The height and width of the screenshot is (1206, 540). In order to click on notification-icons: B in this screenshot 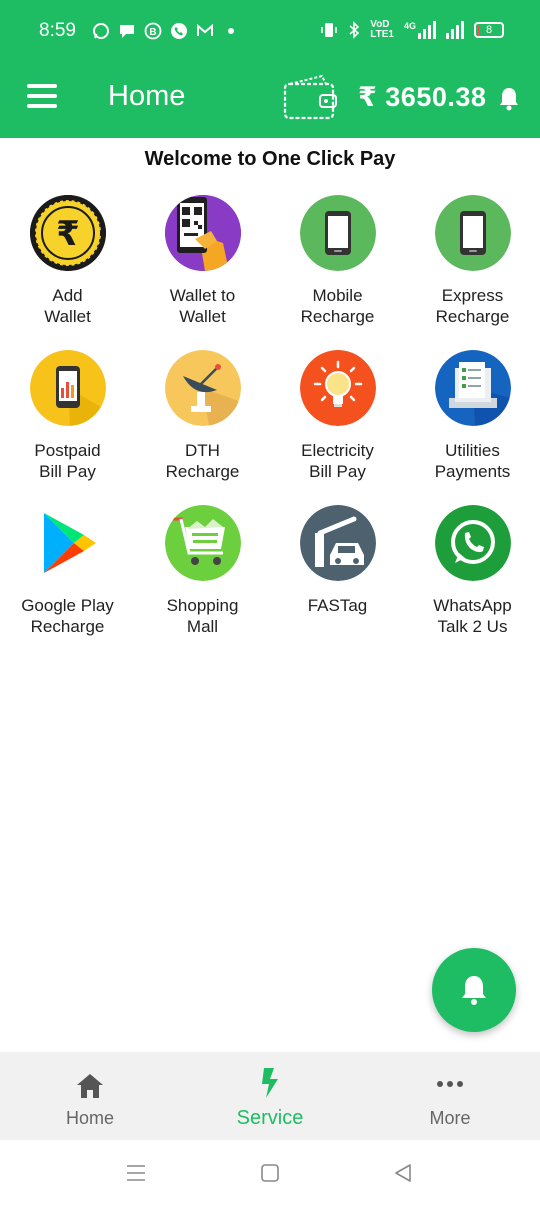, I will do `click(163, 31)`.